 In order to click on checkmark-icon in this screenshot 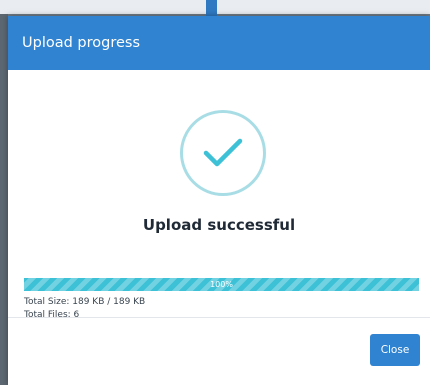, I will do `click(223, 152)`.